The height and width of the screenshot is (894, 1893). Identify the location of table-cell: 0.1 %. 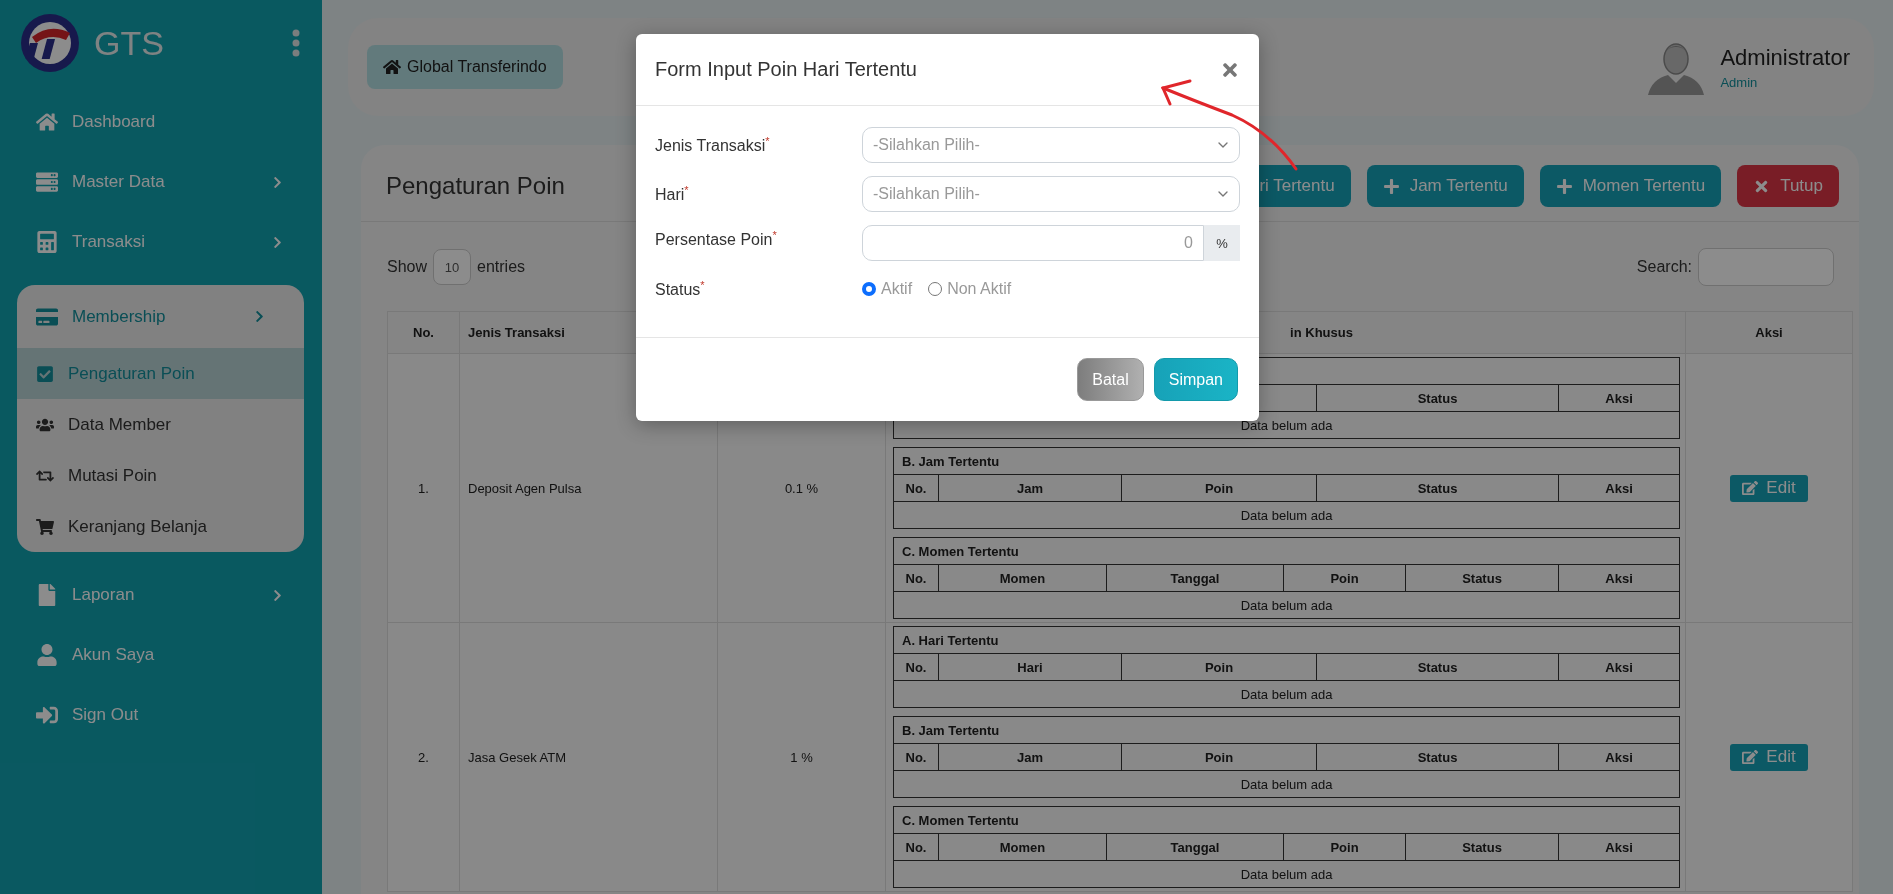
(801, 488).